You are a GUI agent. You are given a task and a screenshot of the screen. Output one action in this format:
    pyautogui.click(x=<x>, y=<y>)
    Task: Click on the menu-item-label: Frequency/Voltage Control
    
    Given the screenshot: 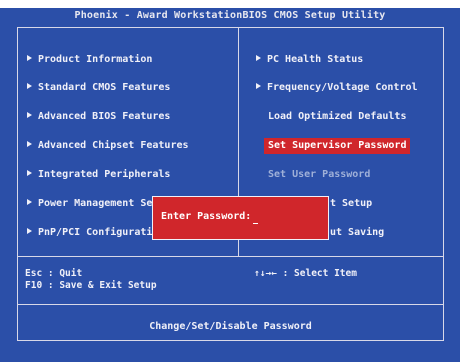 What is the action you would take?
    pyautogui.click(x=342, y=87)
    